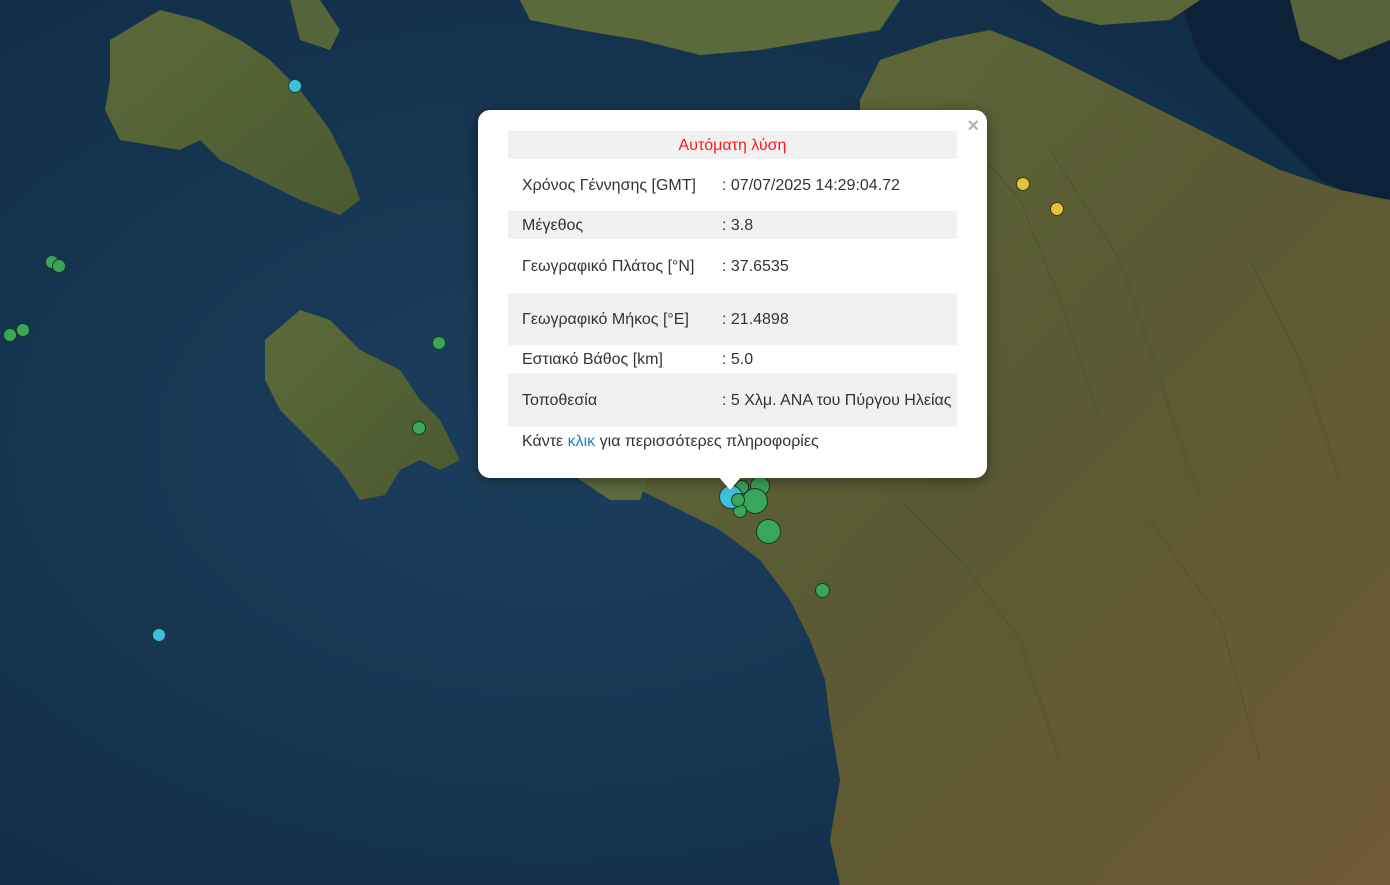  I want to click on more-info-suffix: για περισσότερες πληροφορίες, so click(707, 441).